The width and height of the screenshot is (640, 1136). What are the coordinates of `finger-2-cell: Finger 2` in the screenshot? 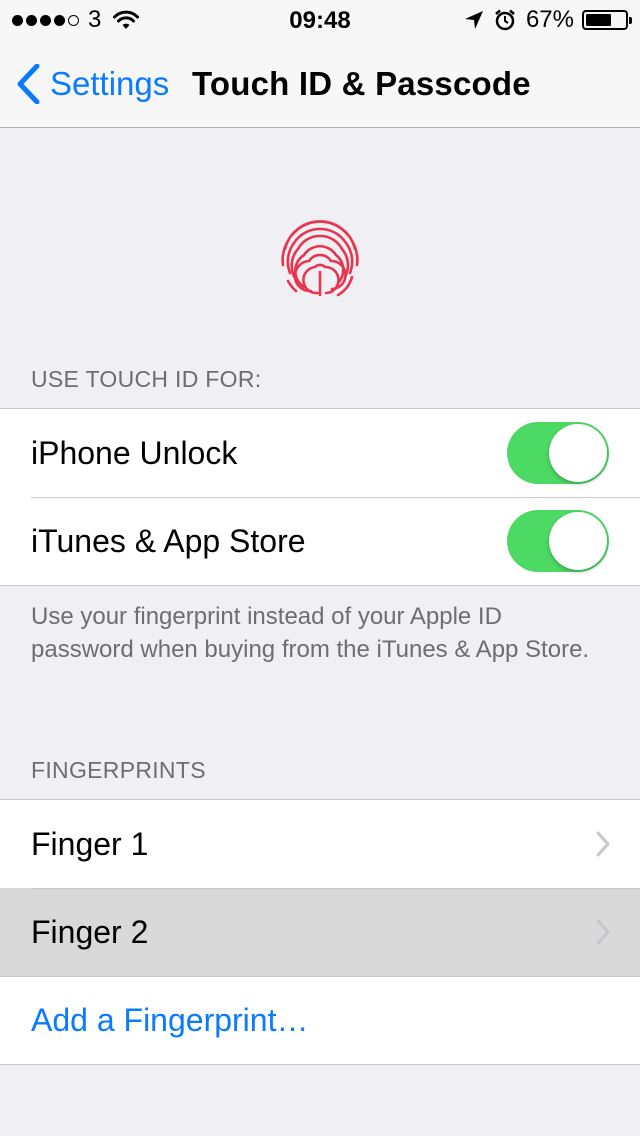 It's located at (320, 932).